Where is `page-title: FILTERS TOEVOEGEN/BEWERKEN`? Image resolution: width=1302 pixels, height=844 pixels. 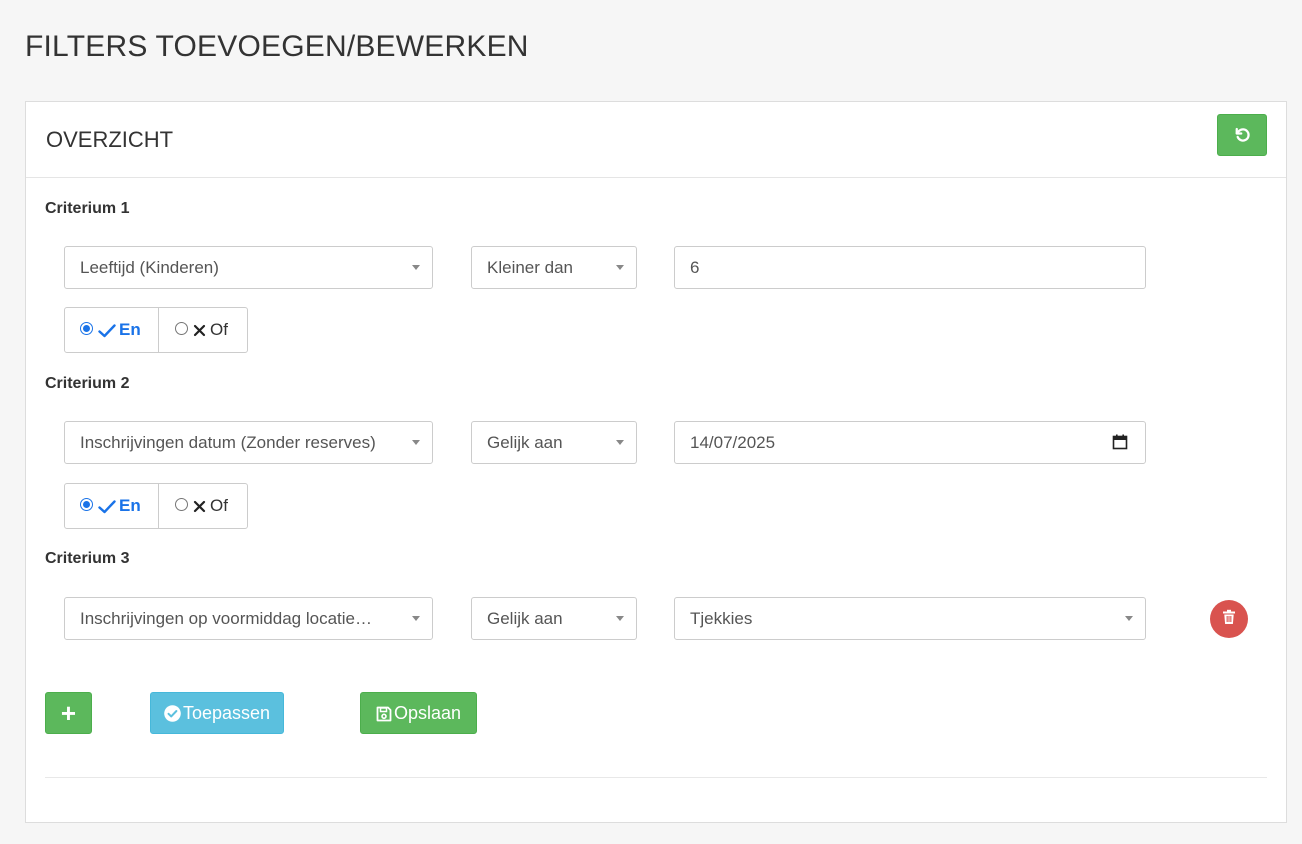
page-title: FILTERS TOEVOEGEN/BEWERKEN is located at coordinates (277, 46).